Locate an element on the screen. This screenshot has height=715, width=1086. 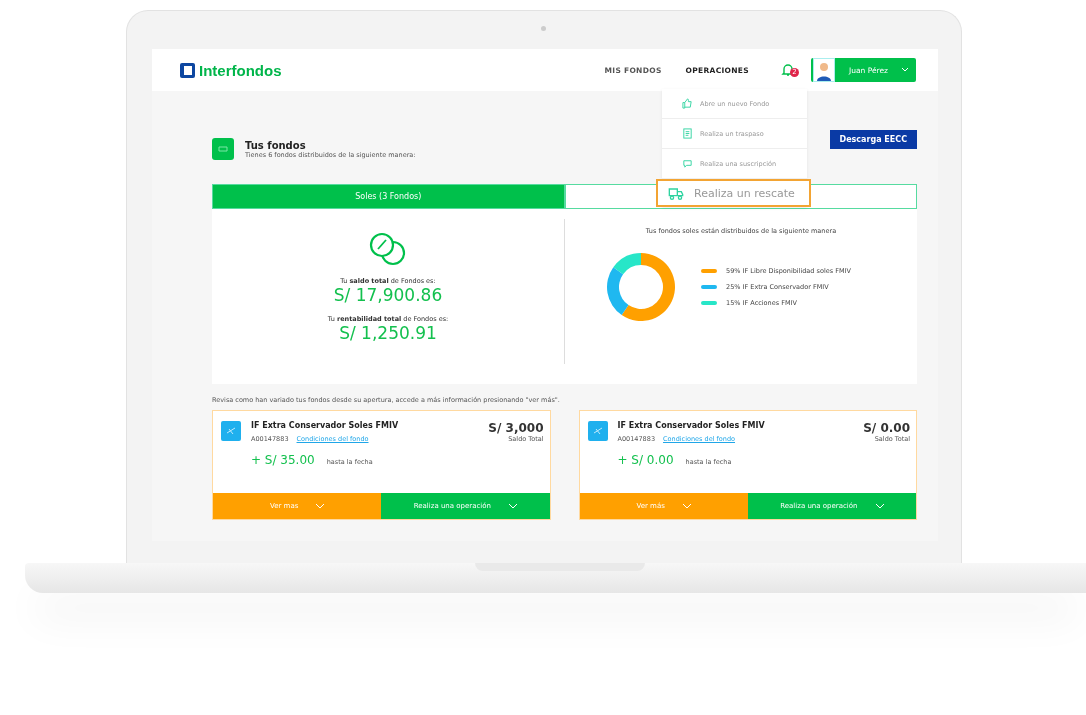
tab: Soles (3 Fondos) is located at coordinates (388, 196).